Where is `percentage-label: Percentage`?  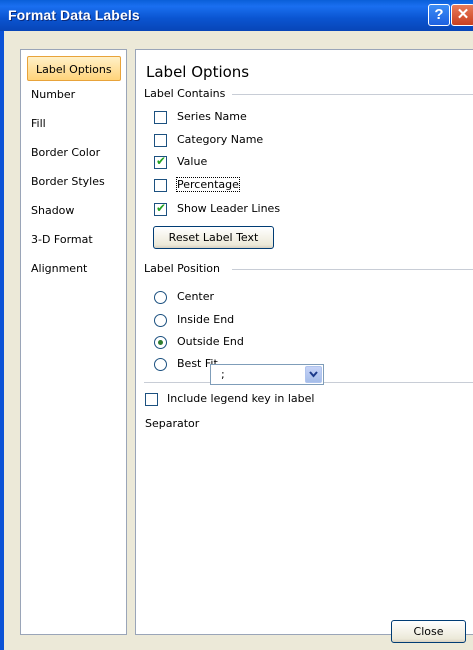 percentage-label: Percentage is located at coordinates (208, 184).